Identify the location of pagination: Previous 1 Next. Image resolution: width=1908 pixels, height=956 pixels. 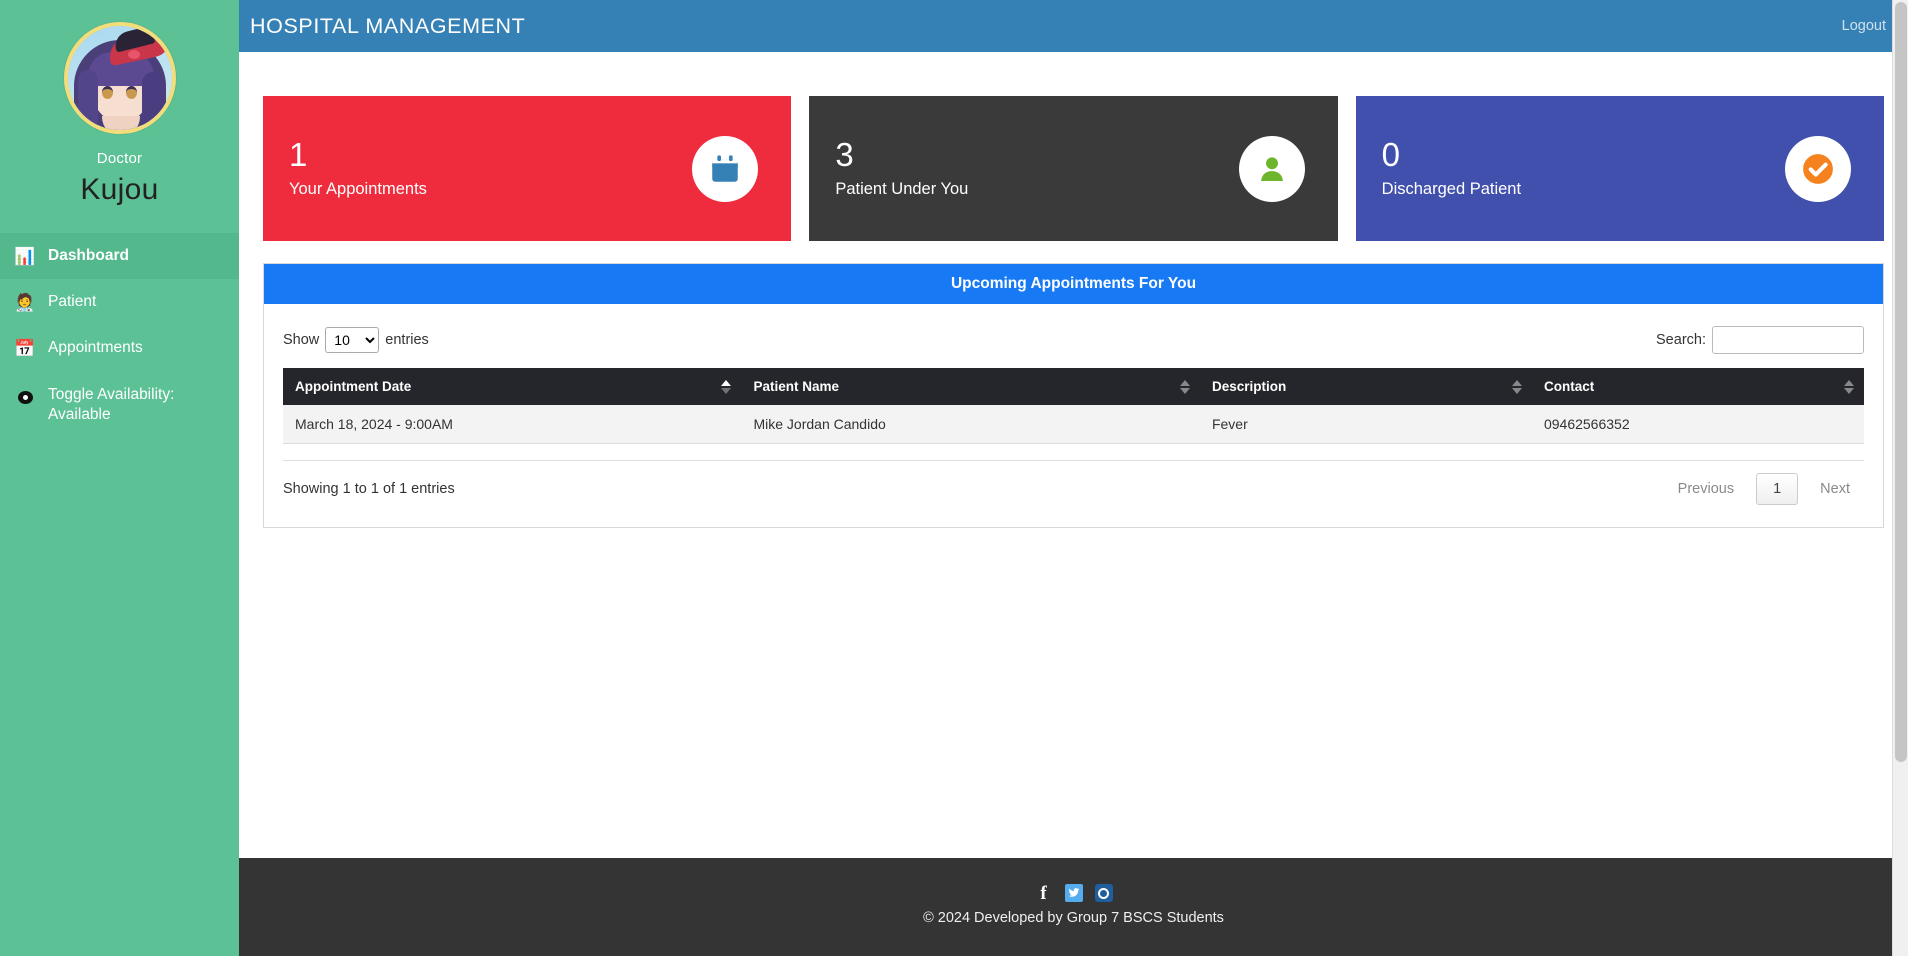
(1764, 489).